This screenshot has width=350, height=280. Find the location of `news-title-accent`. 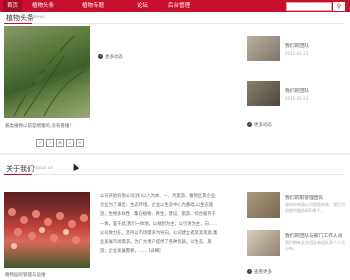

news-title-accent is located at coordinates (18, 23).